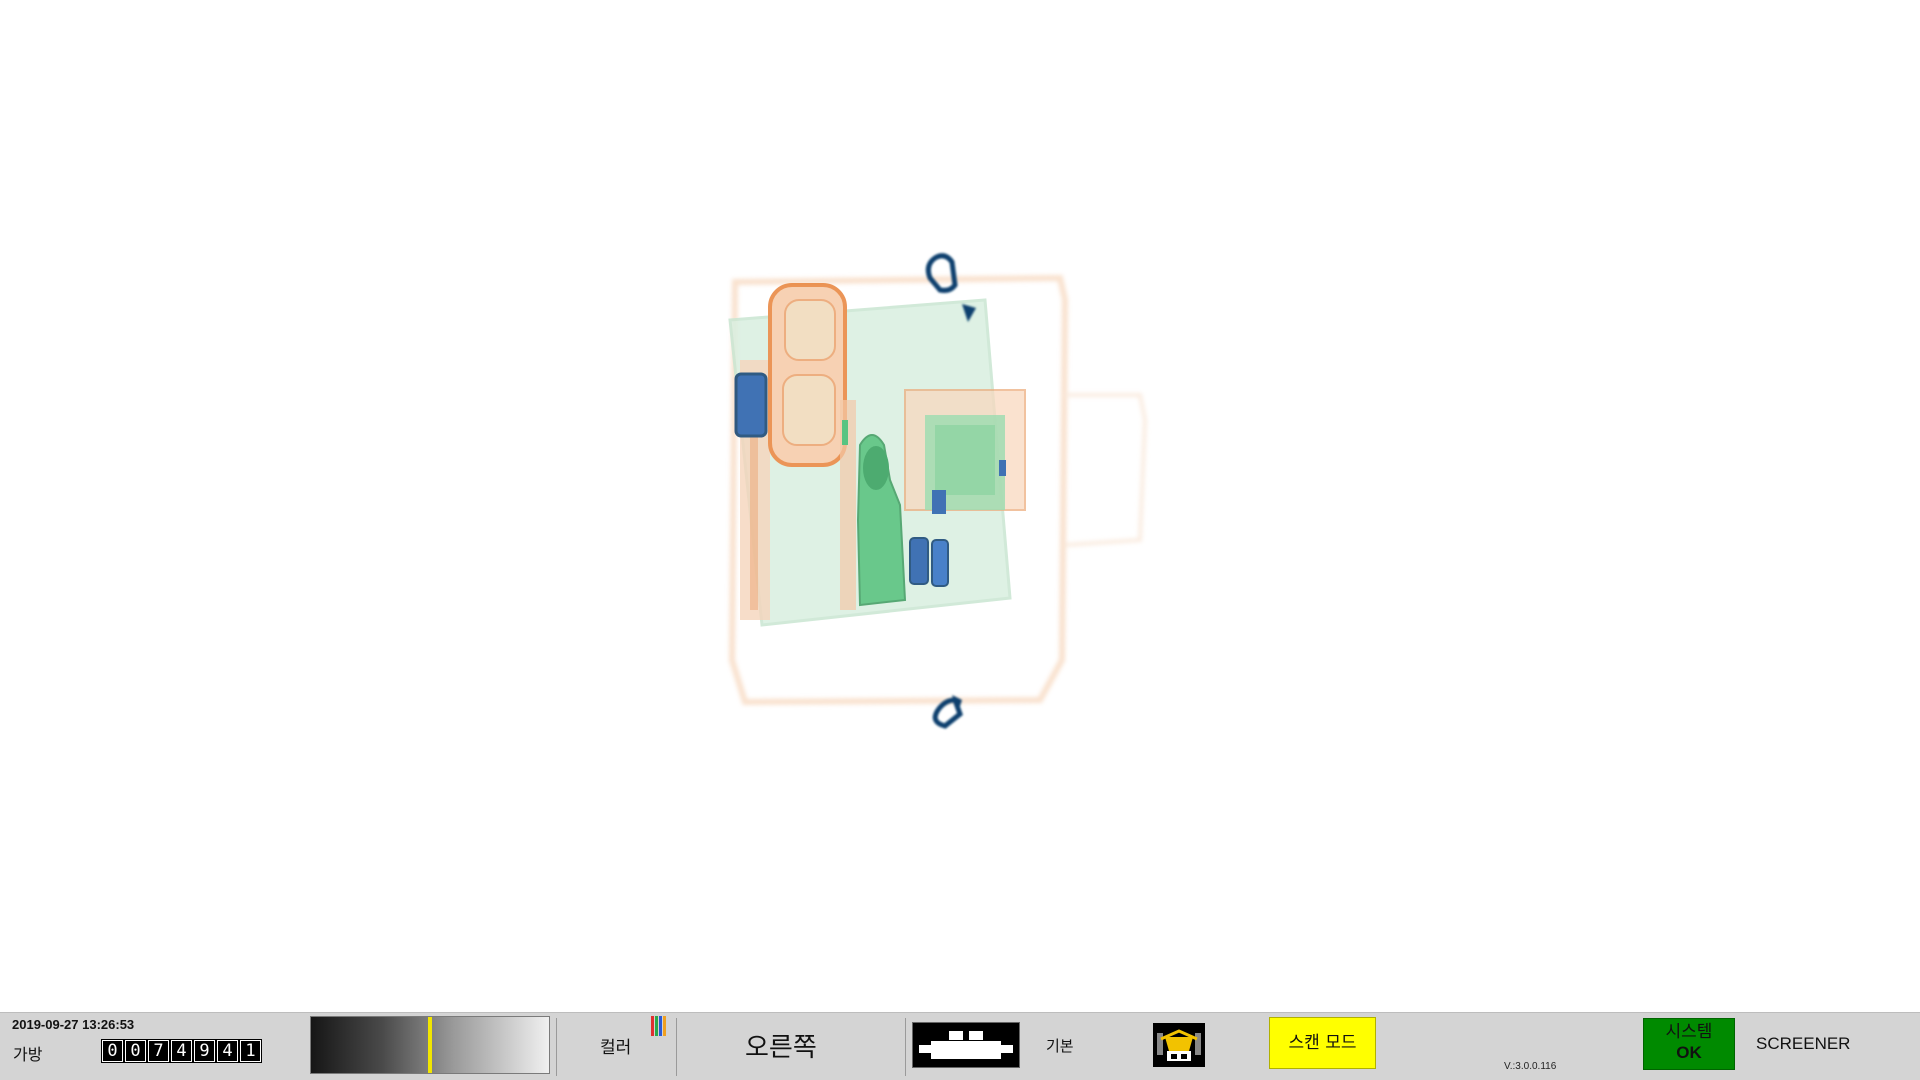 The image size is (1920, 1080). I want to click on system-status-value: OK, so click(1689, 1052).